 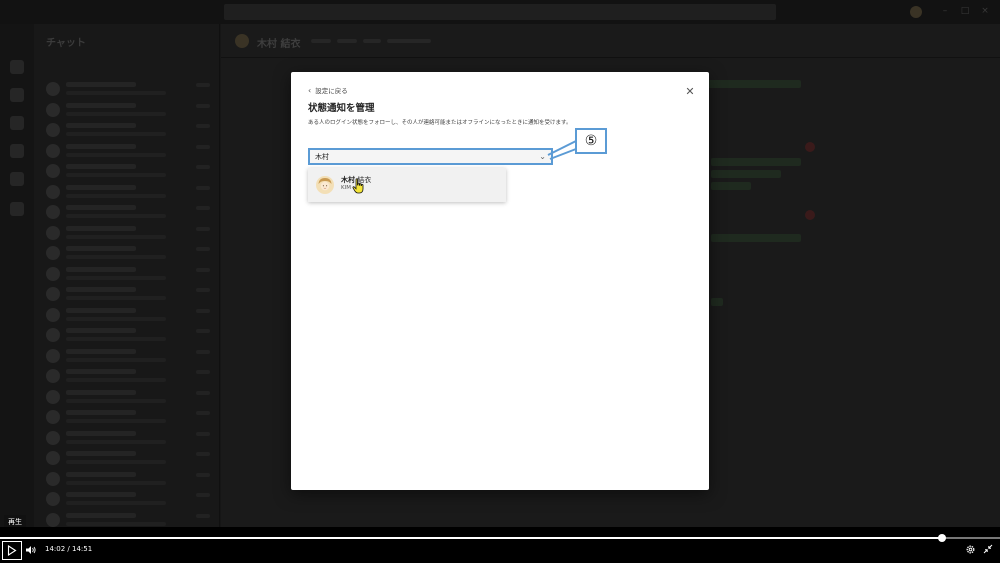 I want to click on progress-bar, so click(x=500, y=538).